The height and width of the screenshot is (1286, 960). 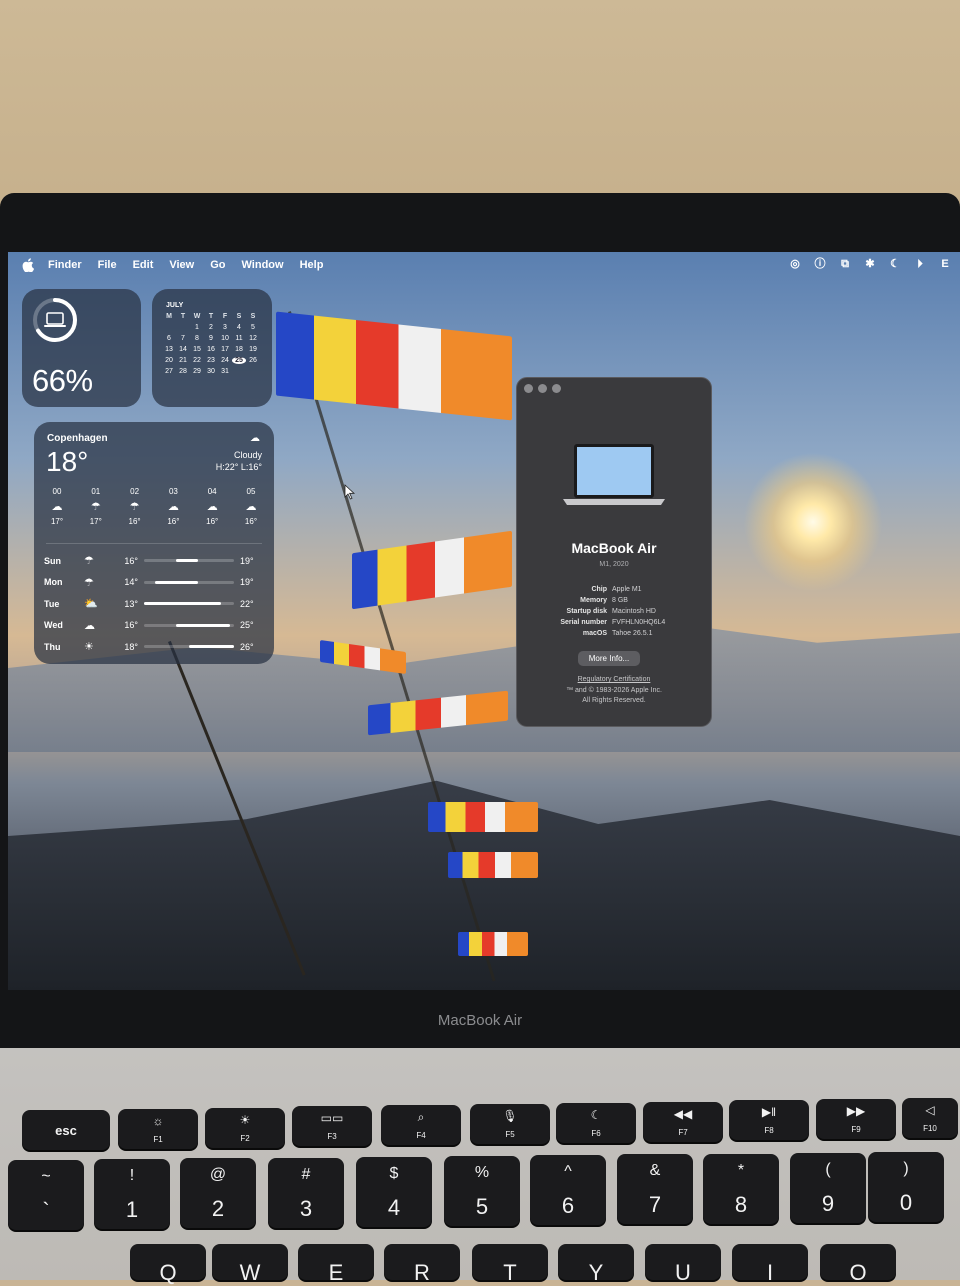 What do you see at coordinates (596, 1264) in the screenshot?
I see `key-y: Y` at bounding box center [596, 1264].